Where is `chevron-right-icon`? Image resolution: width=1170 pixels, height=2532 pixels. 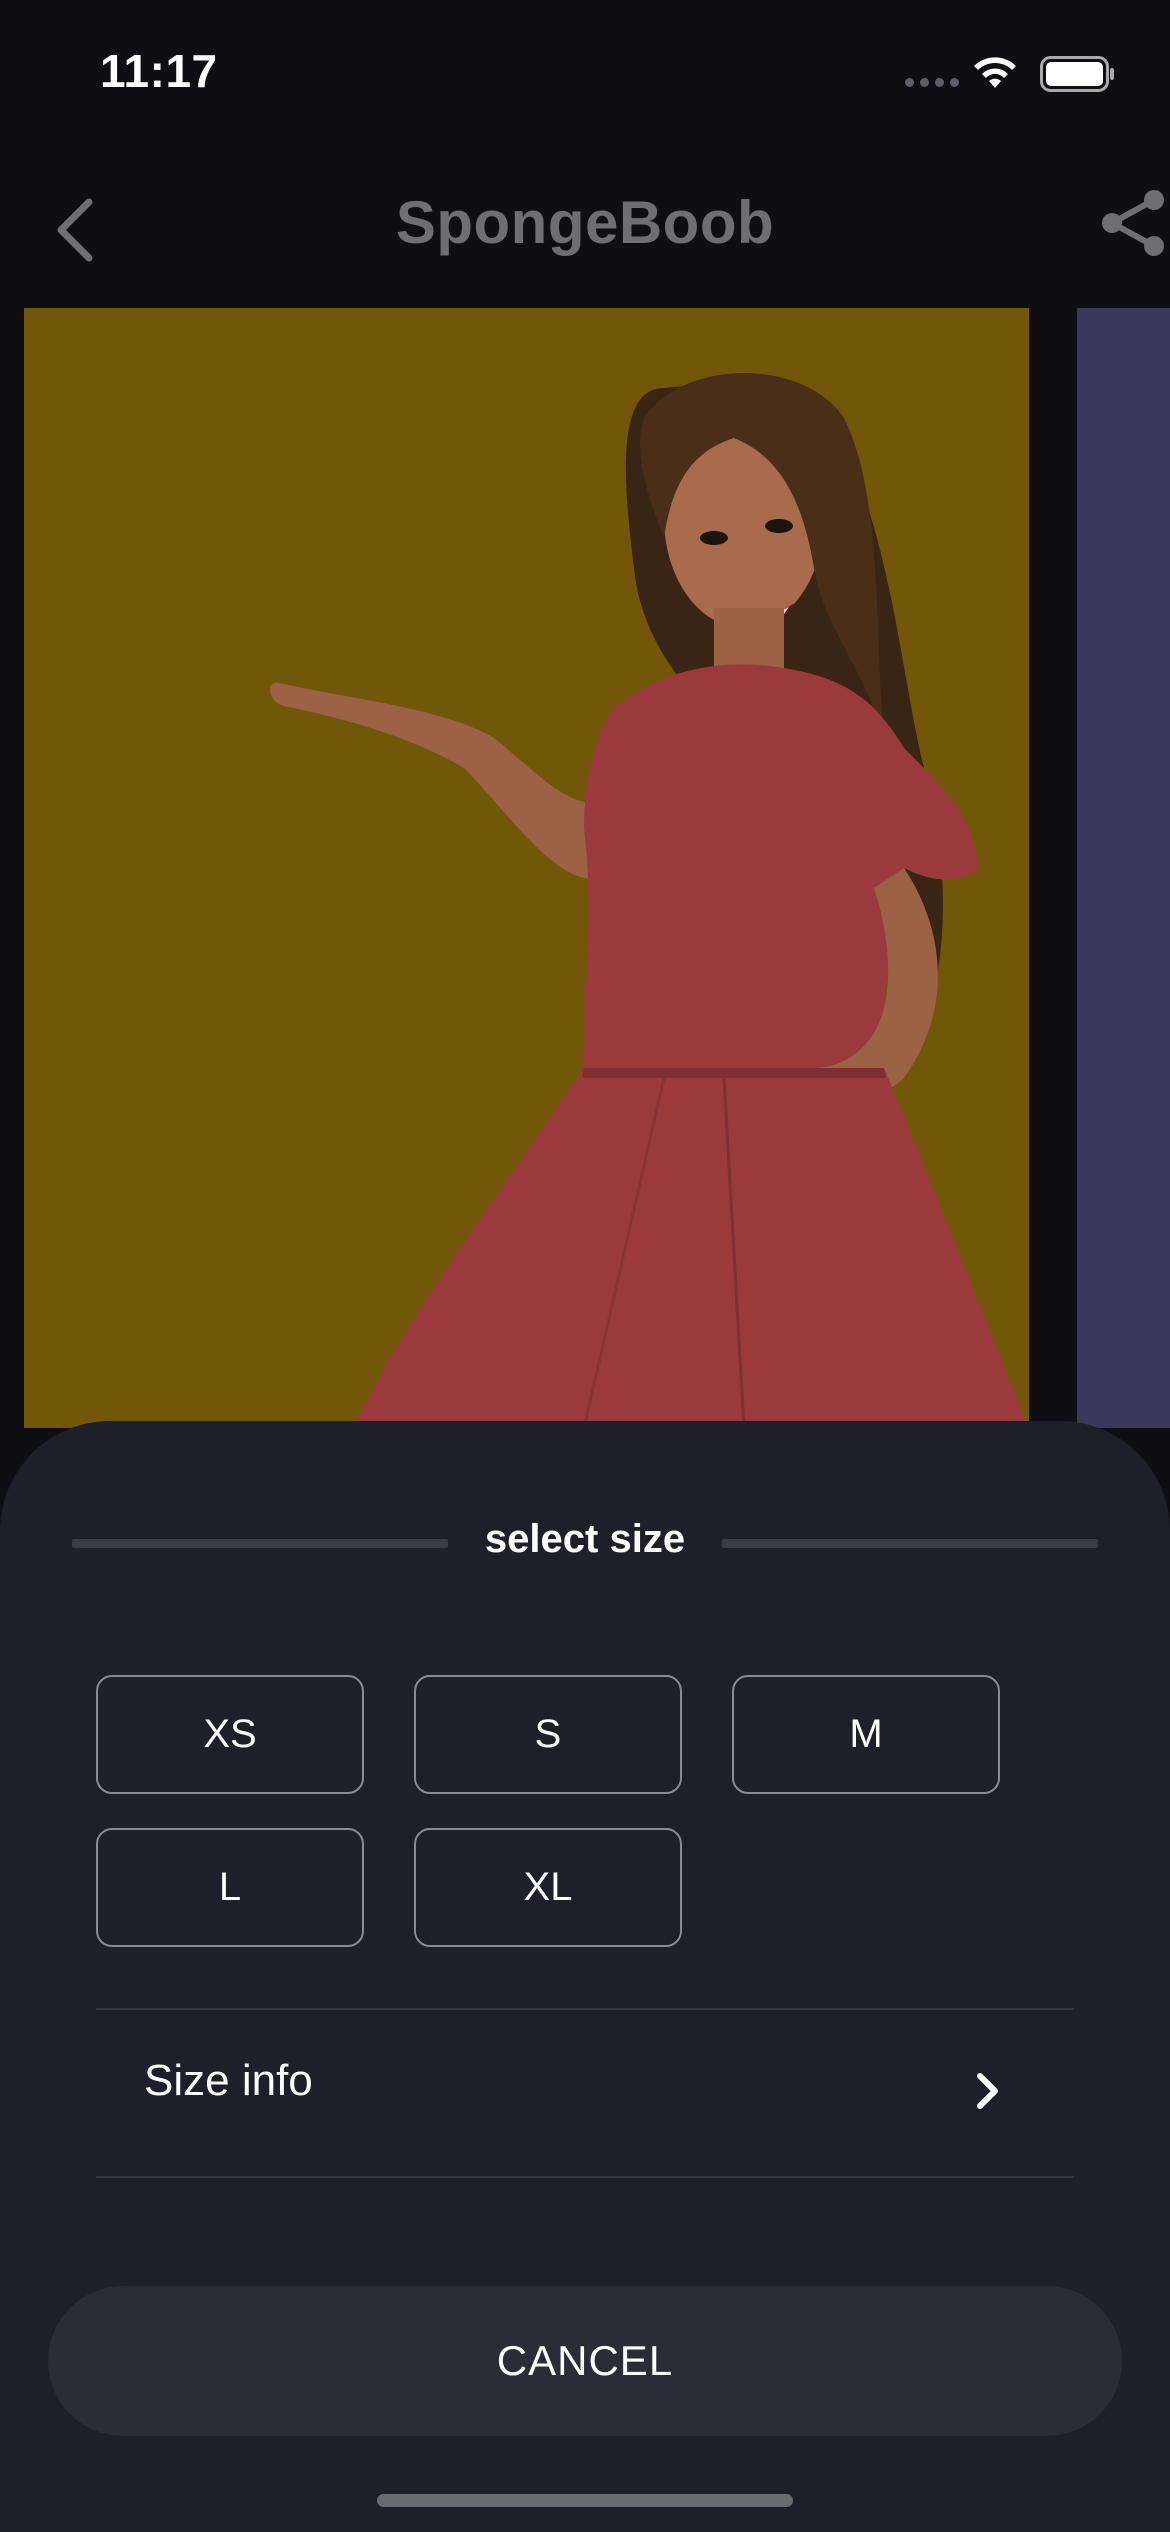 chevron-right-icon is located at coordinates (987, 2091).